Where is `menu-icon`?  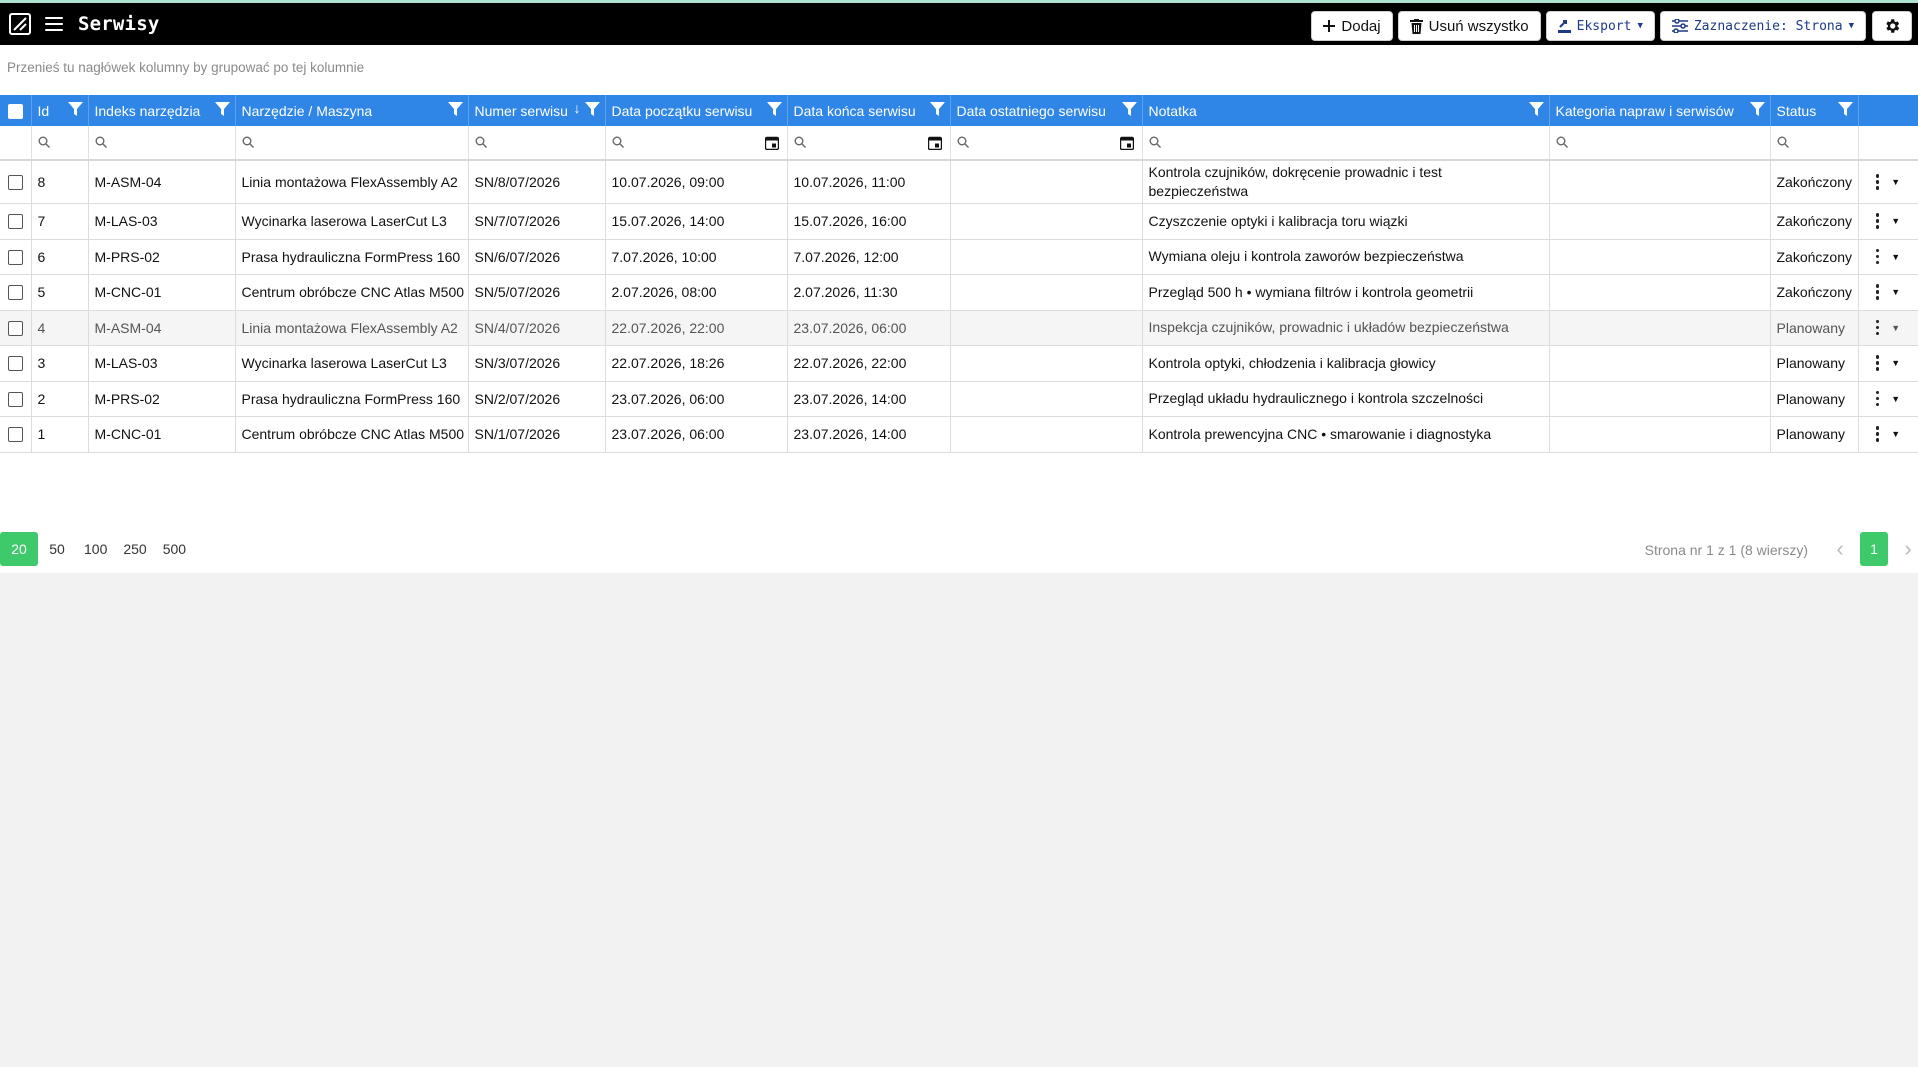 menu-icon is located at coordinates (54, 24).